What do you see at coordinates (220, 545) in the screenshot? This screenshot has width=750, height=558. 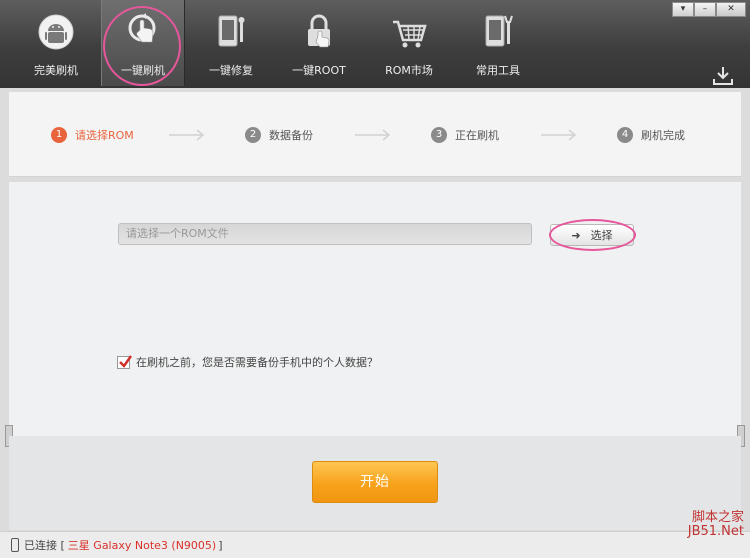 I see `status-bracket: ]` at bounding box center [220, 545].